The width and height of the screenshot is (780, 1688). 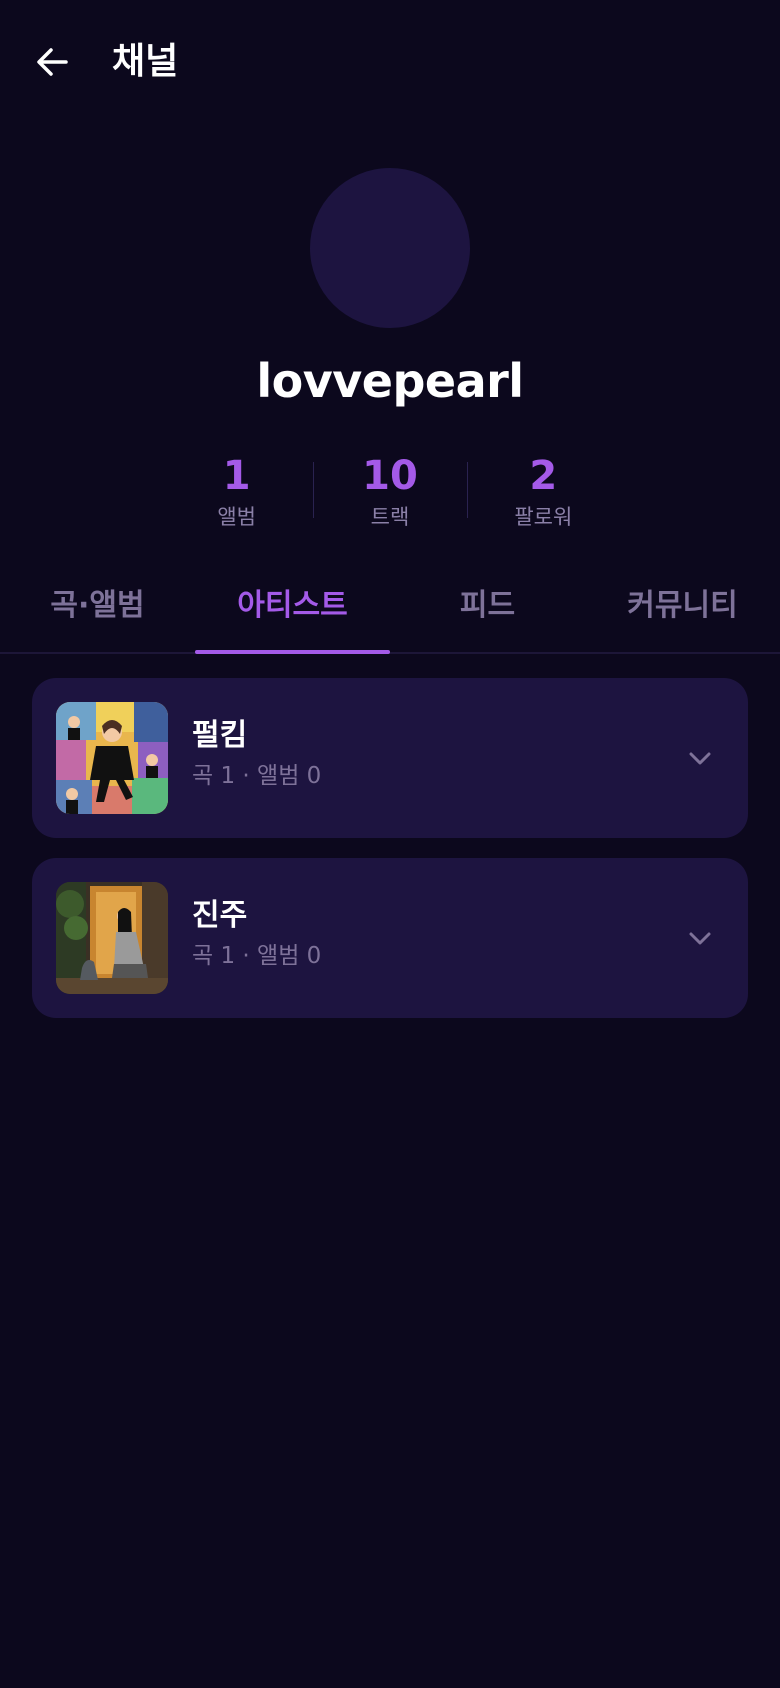 I want to click on back-button, so click(x=52, y=62).